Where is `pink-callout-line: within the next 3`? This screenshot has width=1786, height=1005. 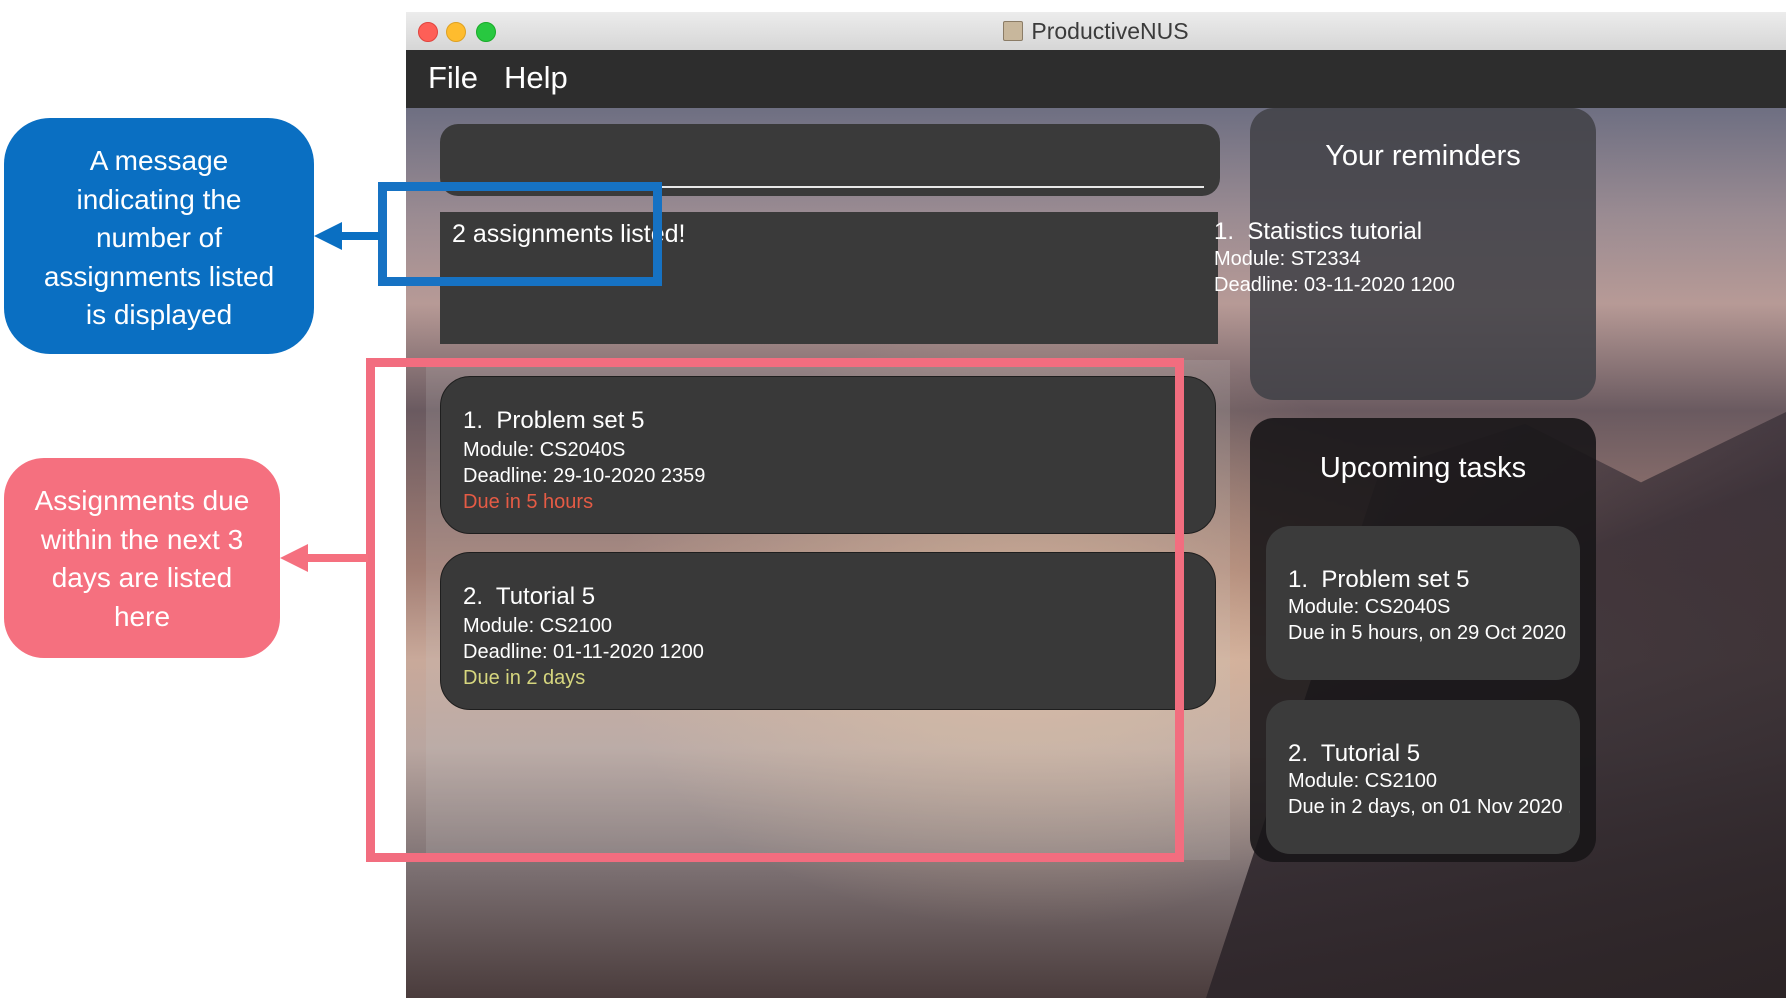
pink-callout-line: within the next 3 is located at coordinates (142, 539).